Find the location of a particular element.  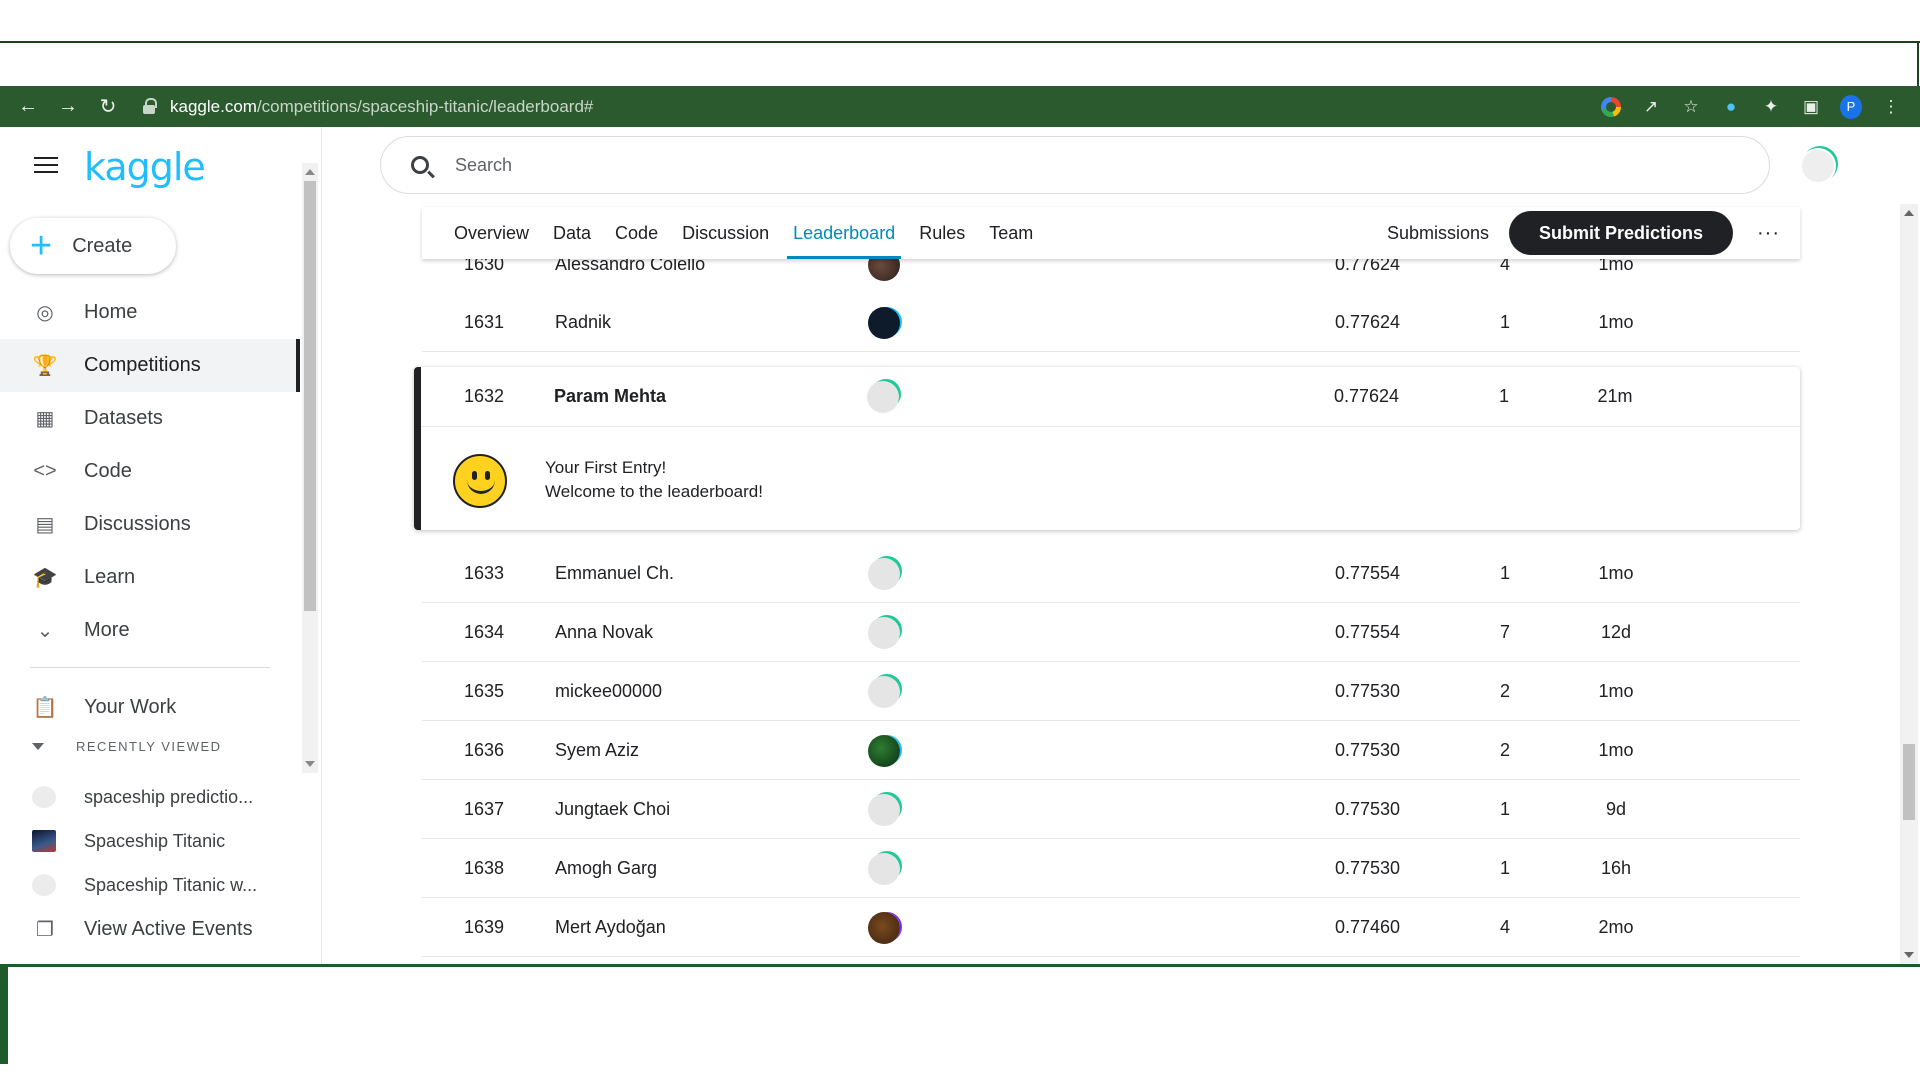

recent-item-label: Spaceship Titanic is located at coordinates (155, 840).